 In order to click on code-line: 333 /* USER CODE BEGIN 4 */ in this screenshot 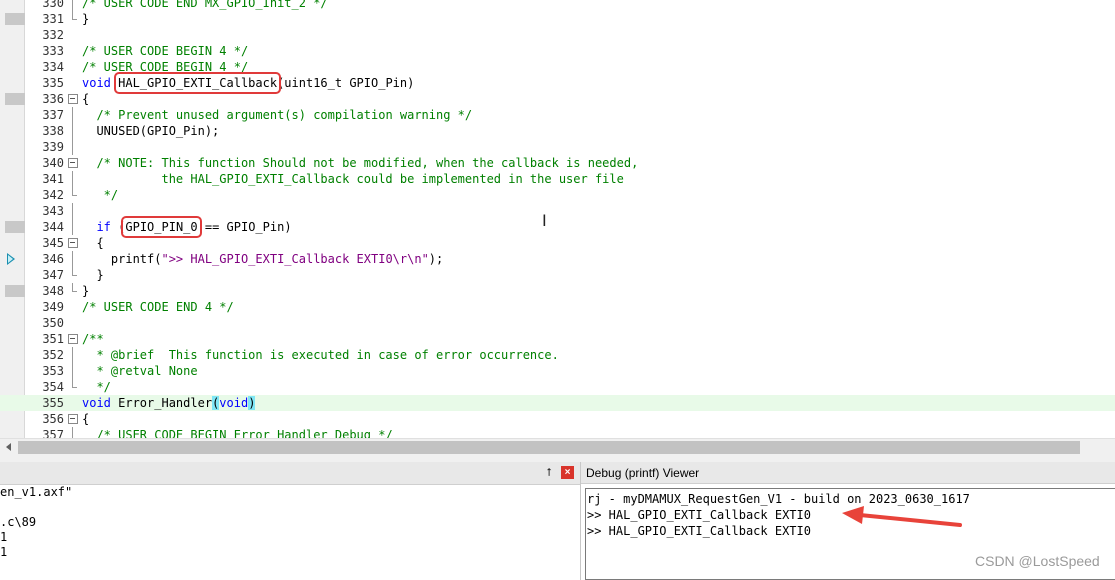, I will do `click(557, 51)`.